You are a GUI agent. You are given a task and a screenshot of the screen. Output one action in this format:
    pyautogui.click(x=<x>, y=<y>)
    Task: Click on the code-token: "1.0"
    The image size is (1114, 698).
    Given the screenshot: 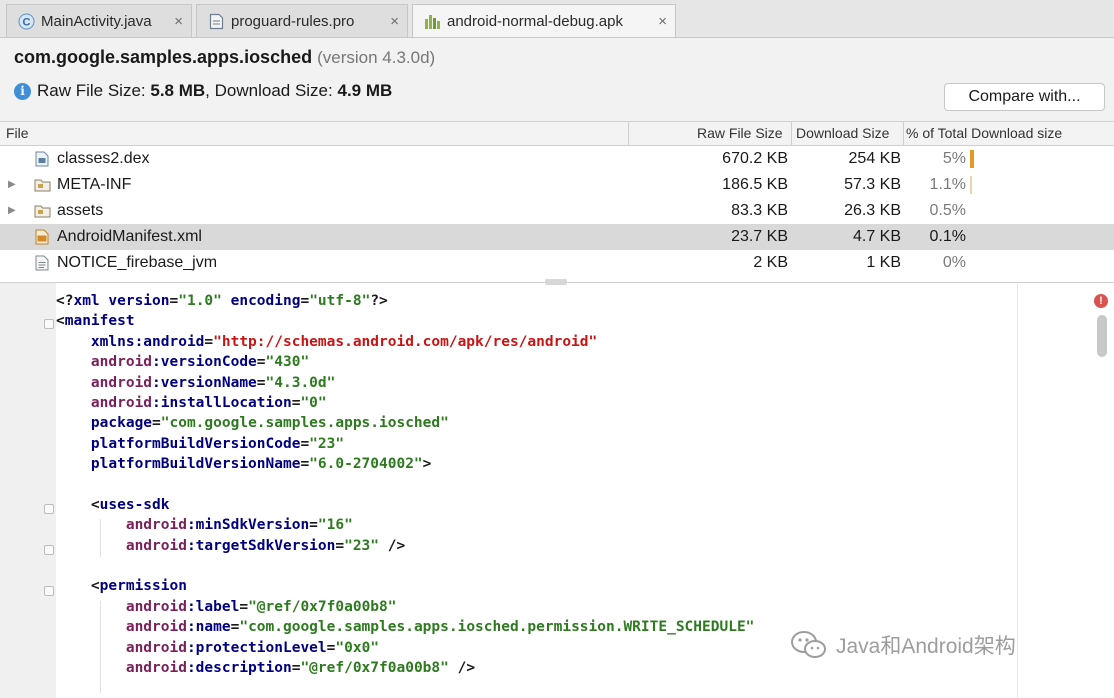 What is the action you would take?
    pyautogui.click(x=200, y=301)
    